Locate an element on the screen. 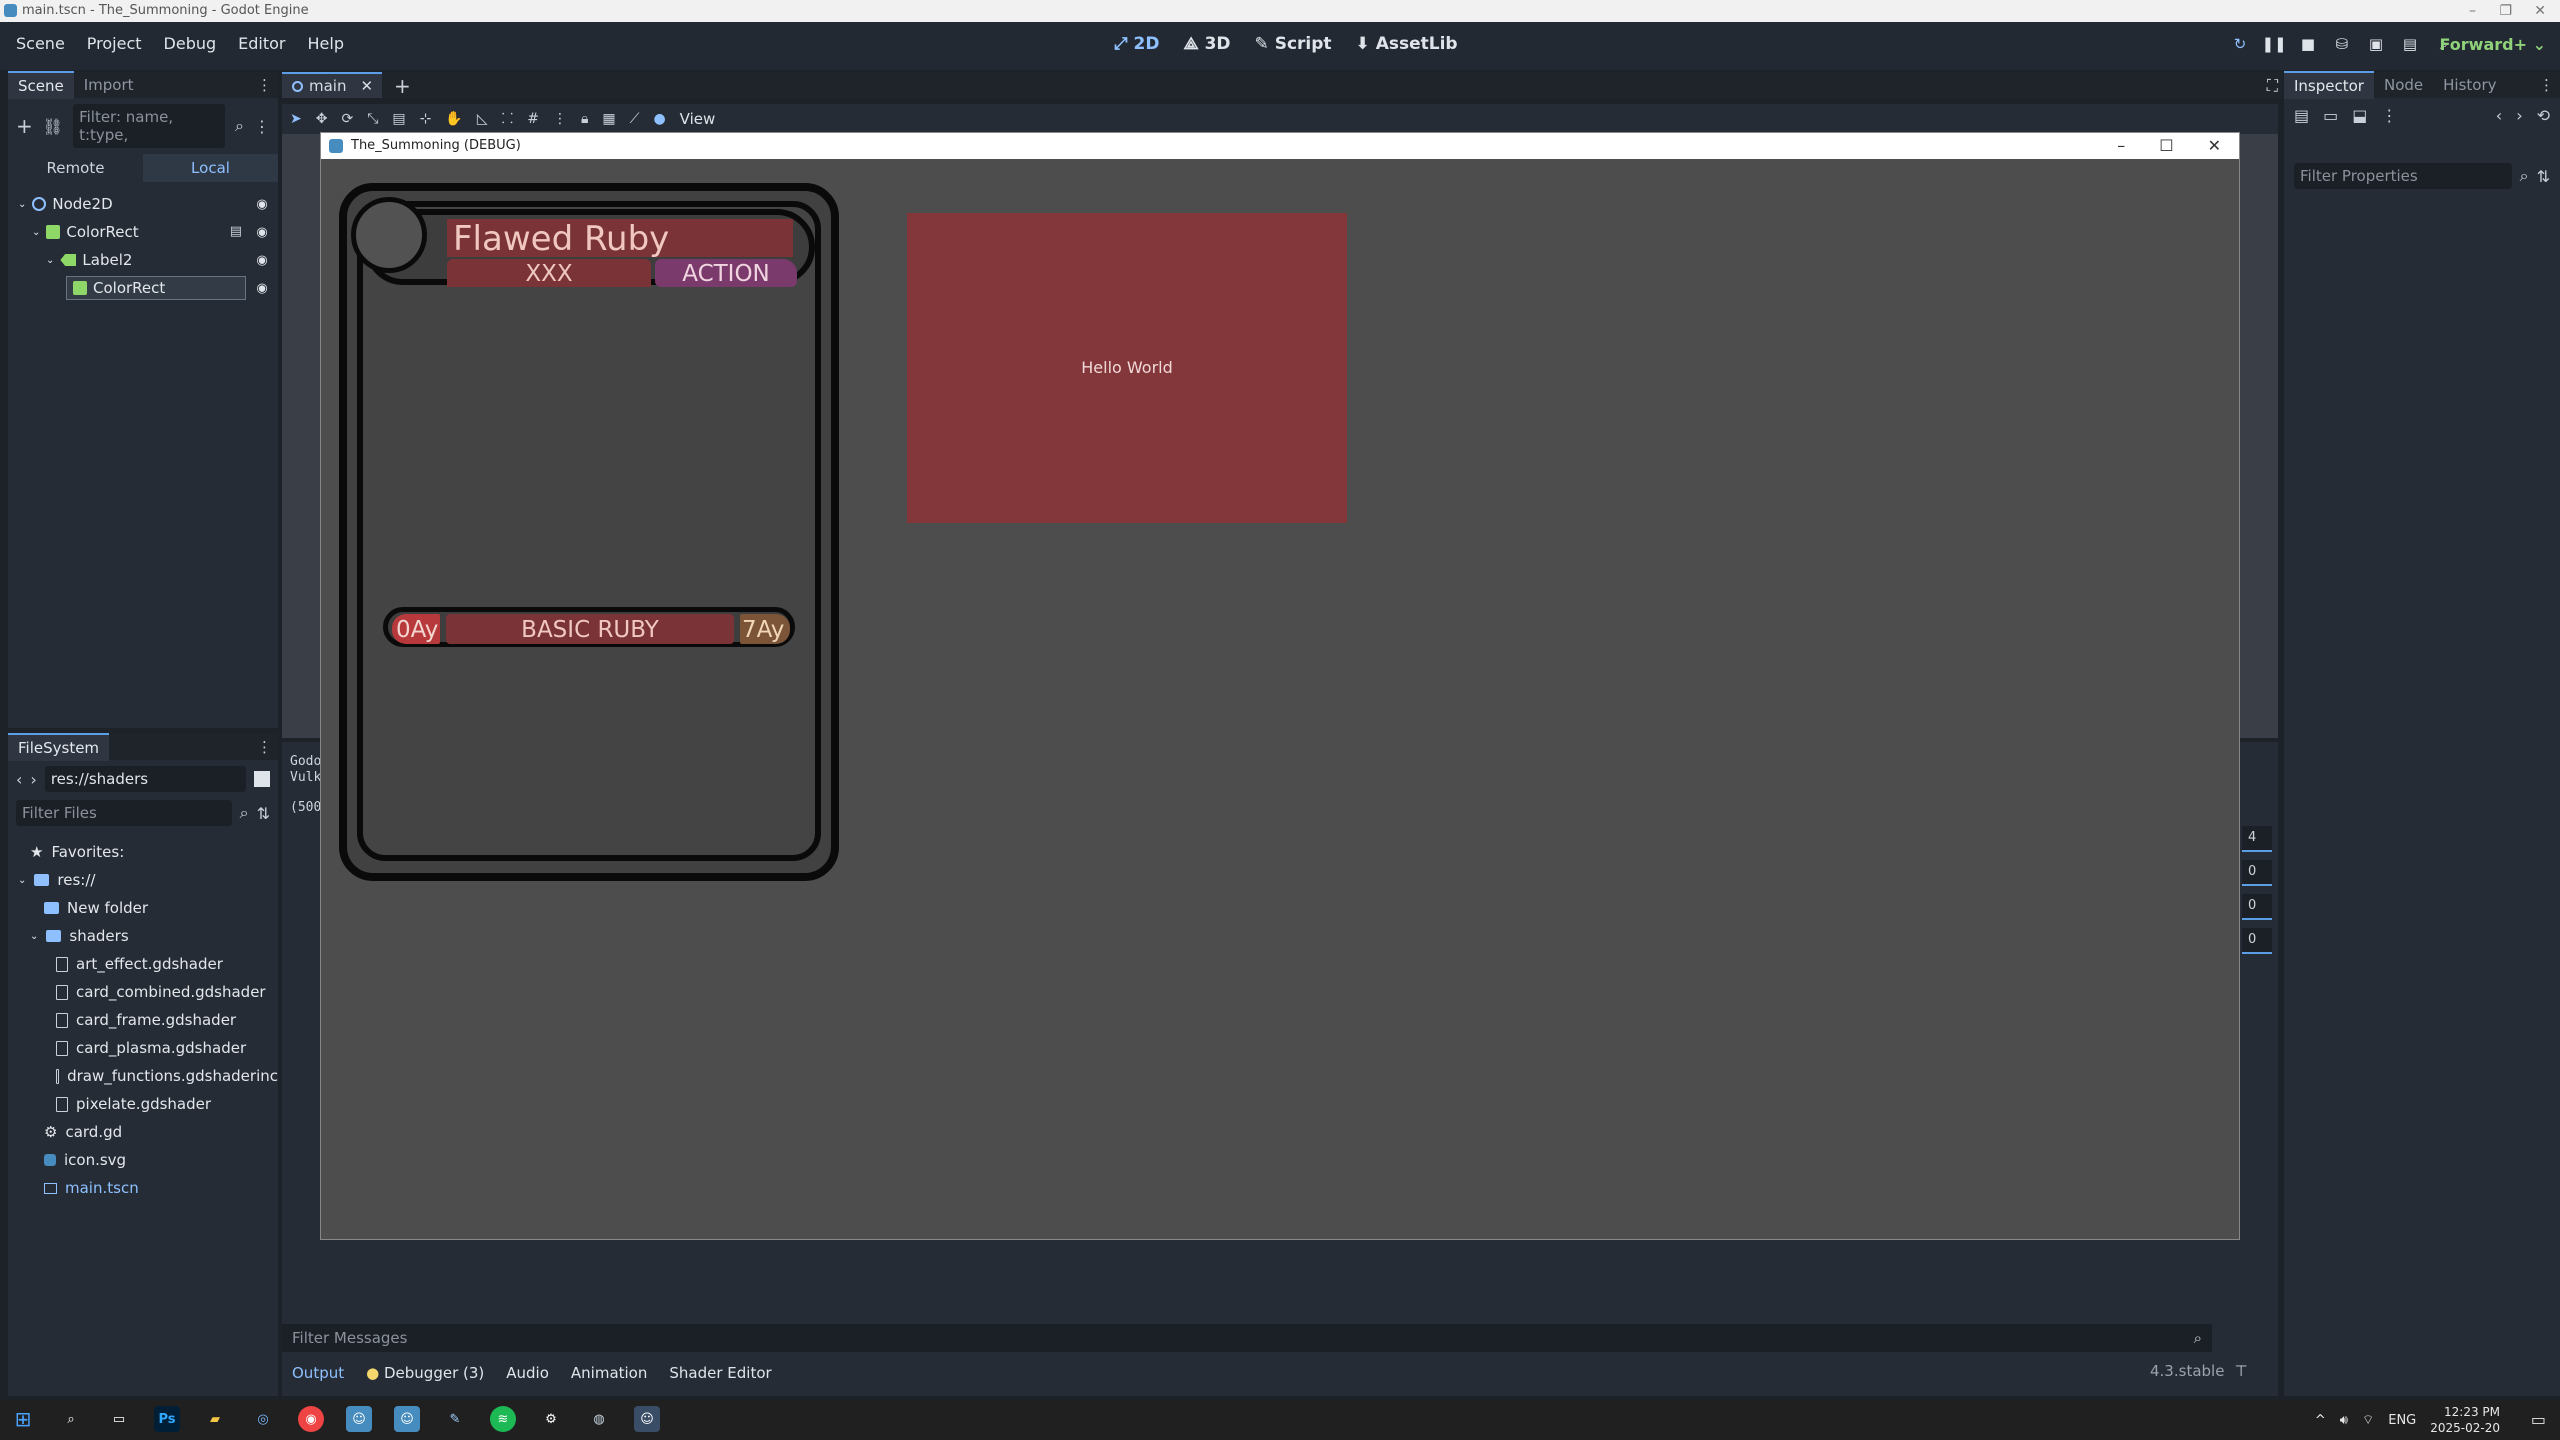 The height and width of the screenshot is (1440, 2560). screen-2d-button: ⤢ 2D is located at coordinates (1136, 44).